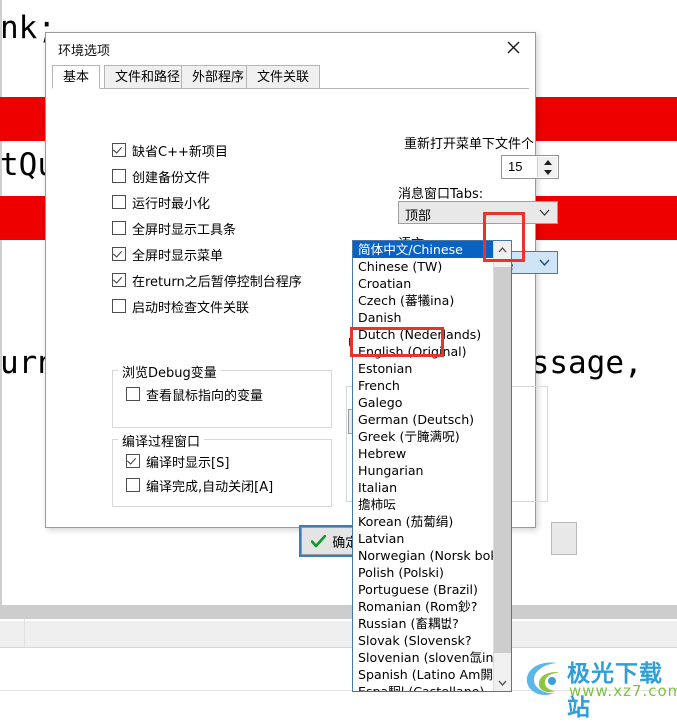 The width and height of the screenshot is (677, 722). What do you see at coordinates (424, 538) in the screenshot?
I see `language-option: Latvian` at bounding box center [424, 538].